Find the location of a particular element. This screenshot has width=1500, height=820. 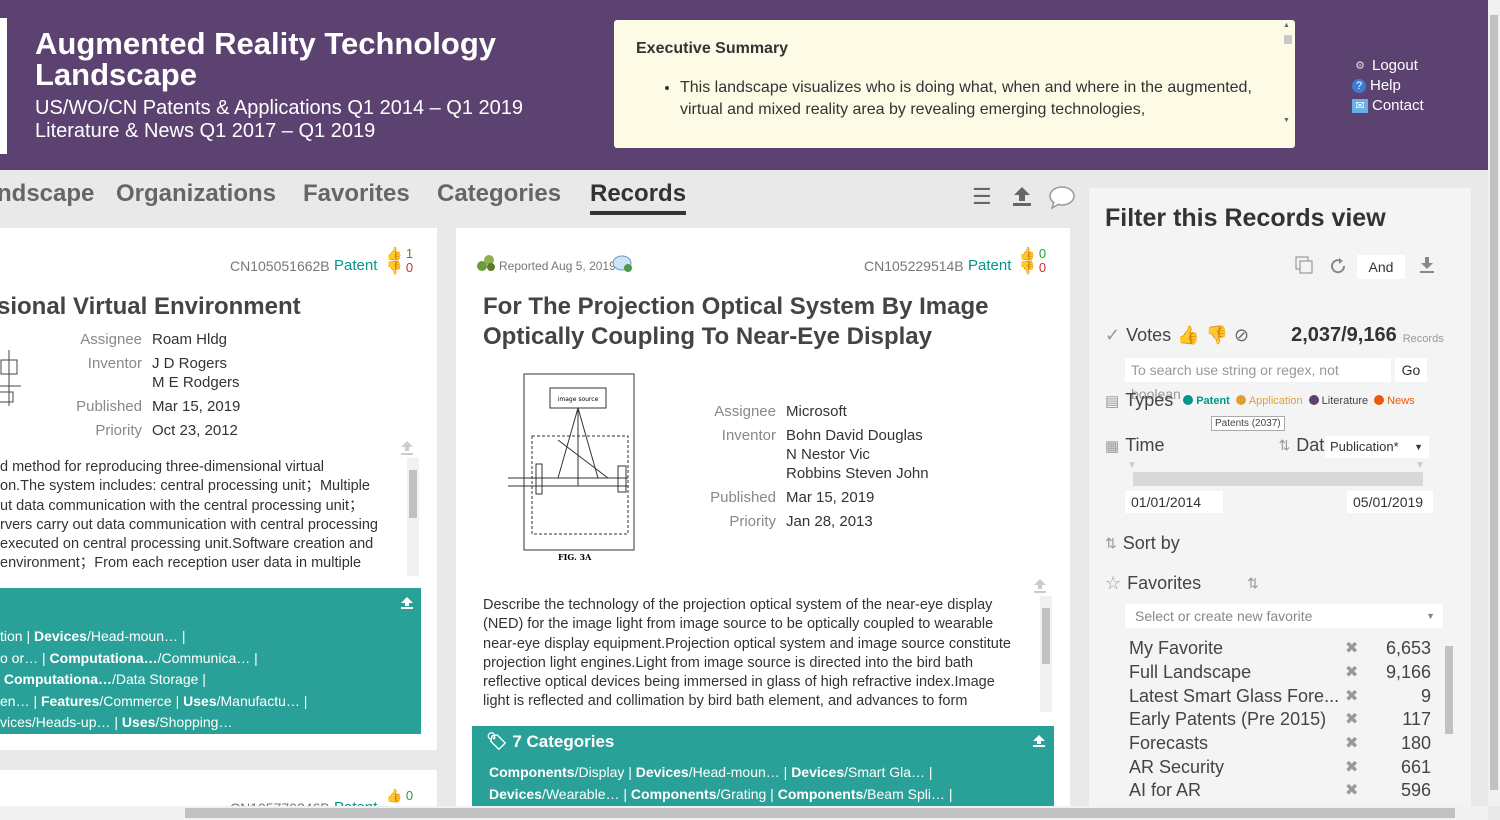

type-literature: Literature is located at coordinates (1338, 400).